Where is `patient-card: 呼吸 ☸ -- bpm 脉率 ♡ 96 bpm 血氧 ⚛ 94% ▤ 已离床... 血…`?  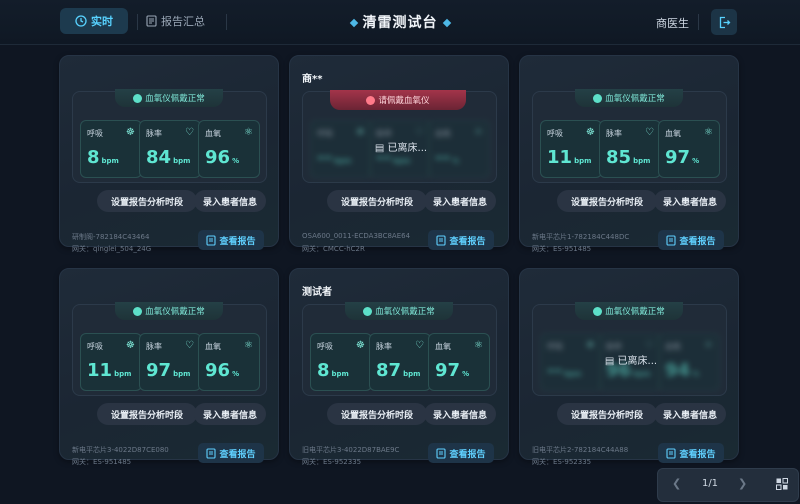
patient-card: 呼吸 ☸ -- bpm 脉率 ♡ 96 bpm 血氧 ⚛ 94% ▤ 已离床... 血… is located at coordinates (629, 367).